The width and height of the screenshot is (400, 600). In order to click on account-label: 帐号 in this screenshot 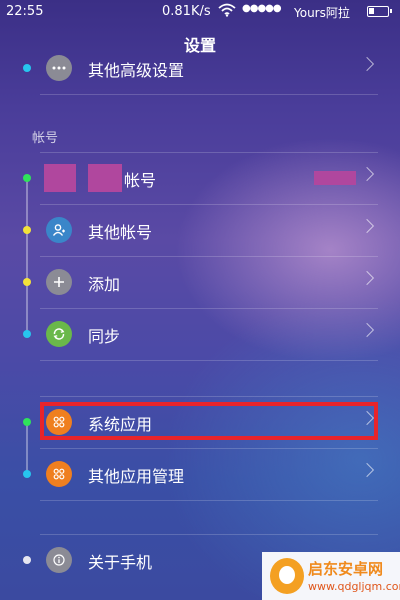, I will do `click(140, 180)`.